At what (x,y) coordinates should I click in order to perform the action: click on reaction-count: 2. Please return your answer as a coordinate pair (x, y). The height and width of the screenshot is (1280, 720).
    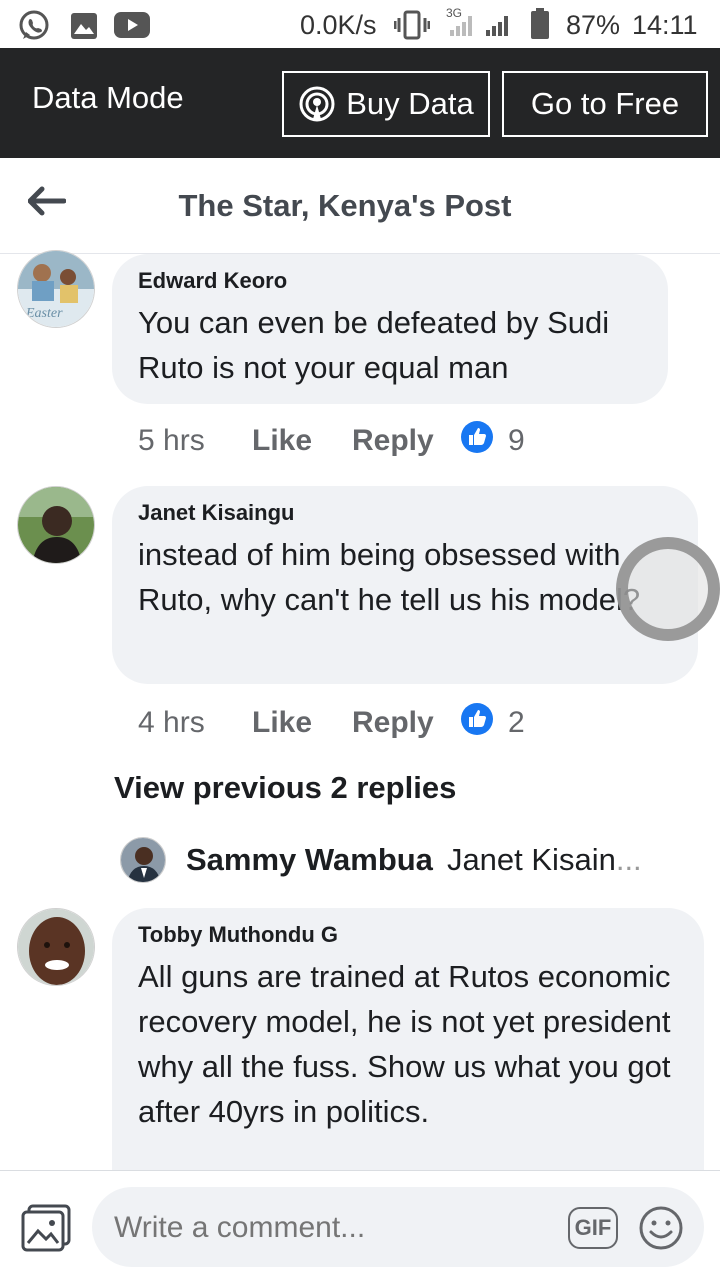
    Looking at the image, I should click on (492, 723).